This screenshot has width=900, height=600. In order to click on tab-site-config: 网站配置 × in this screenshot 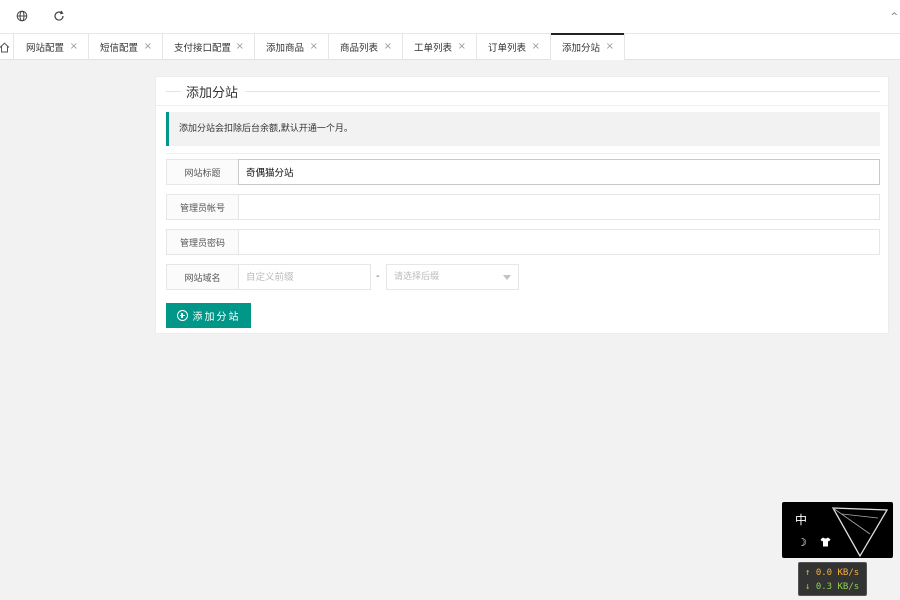, I will do `click(52, 47)`.